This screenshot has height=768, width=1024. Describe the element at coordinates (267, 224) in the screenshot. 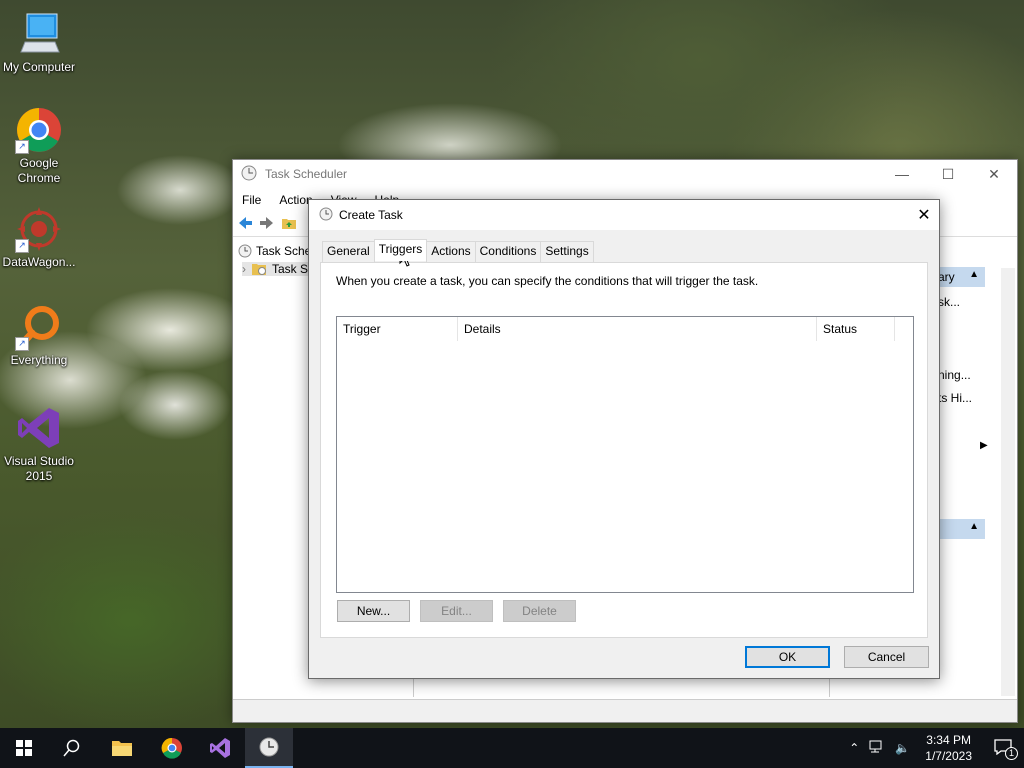

I see `forward-arrow-icon` at that location.